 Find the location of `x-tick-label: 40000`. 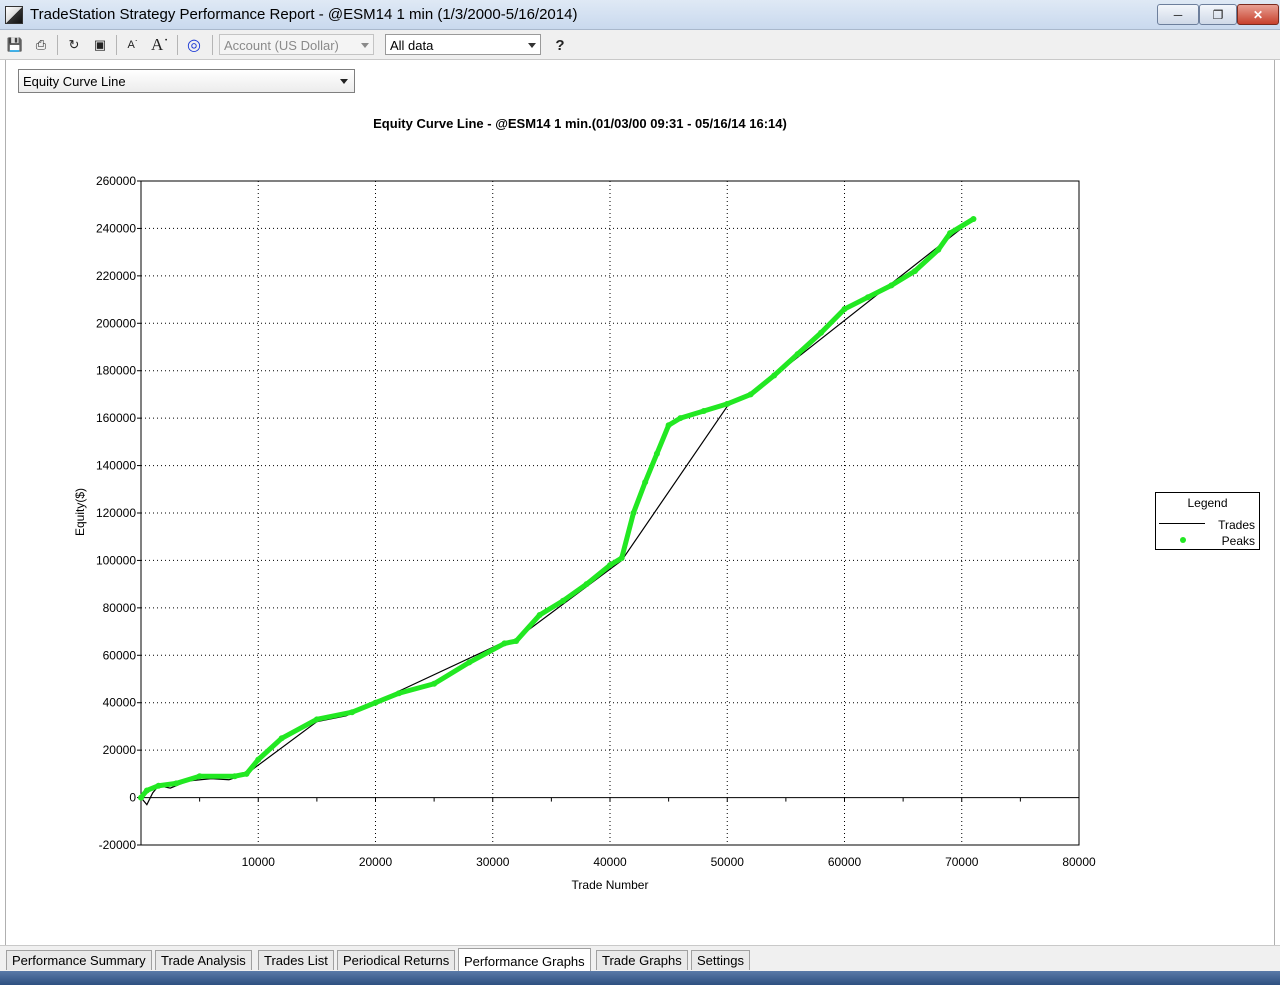

x-tick-label: 40000 is located at coordinates (610, 862).